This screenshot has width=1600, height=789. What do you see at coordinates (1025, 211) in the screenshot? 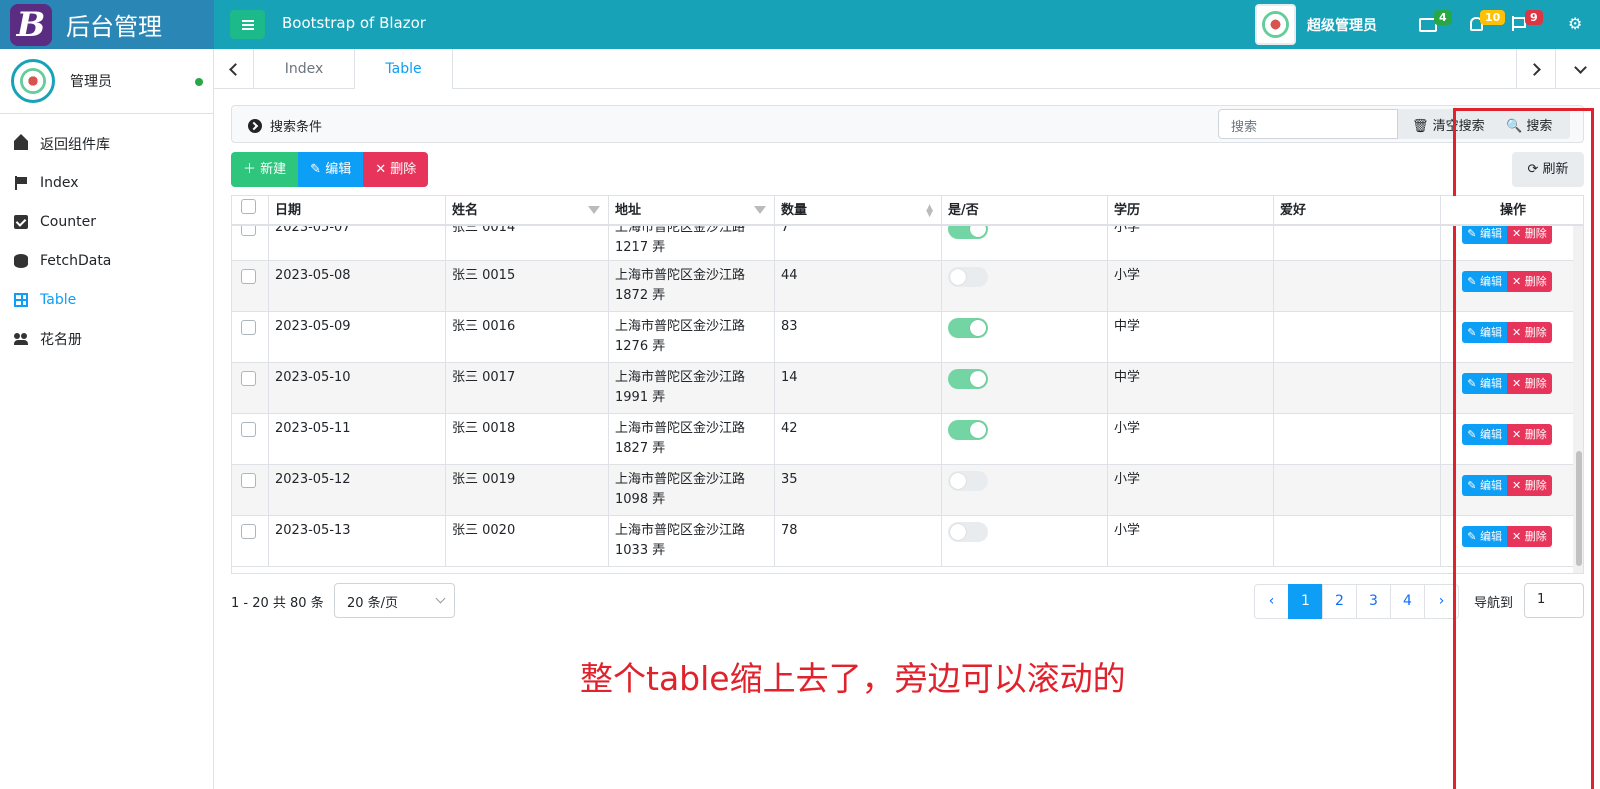
I see `column-header-flag: 是/否` at bounding box center [1025, 211].